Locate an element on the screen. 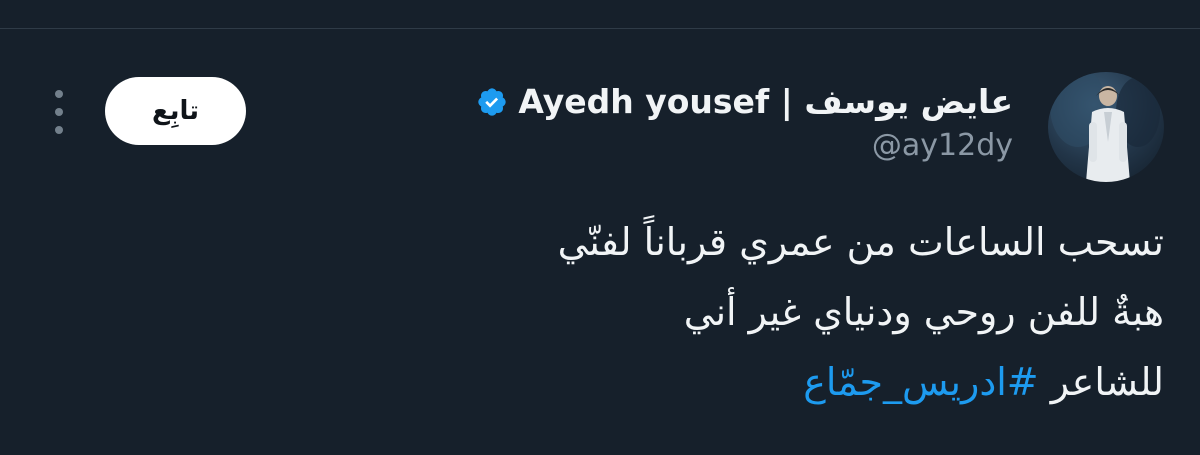 The image size is (1200, 455). tweet-line-3-prefix: للشاعر is located at coordinates (1101, 382).